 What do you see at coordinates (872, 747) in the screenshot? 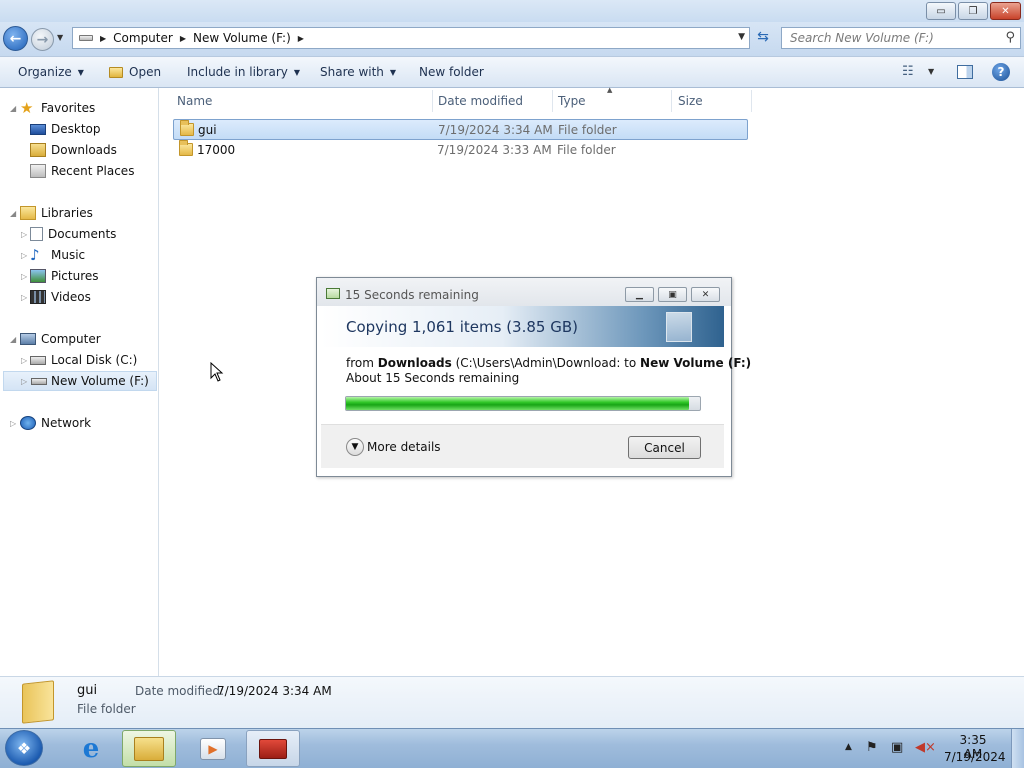
I see `action-center-flag-icon: ⚑` at bounding box center [872, 747].